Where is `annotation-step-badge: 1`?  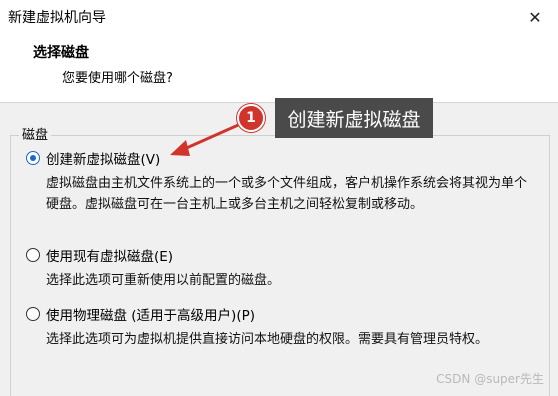
annotation-step-badge: 1 is located at coordinates (251, 118).